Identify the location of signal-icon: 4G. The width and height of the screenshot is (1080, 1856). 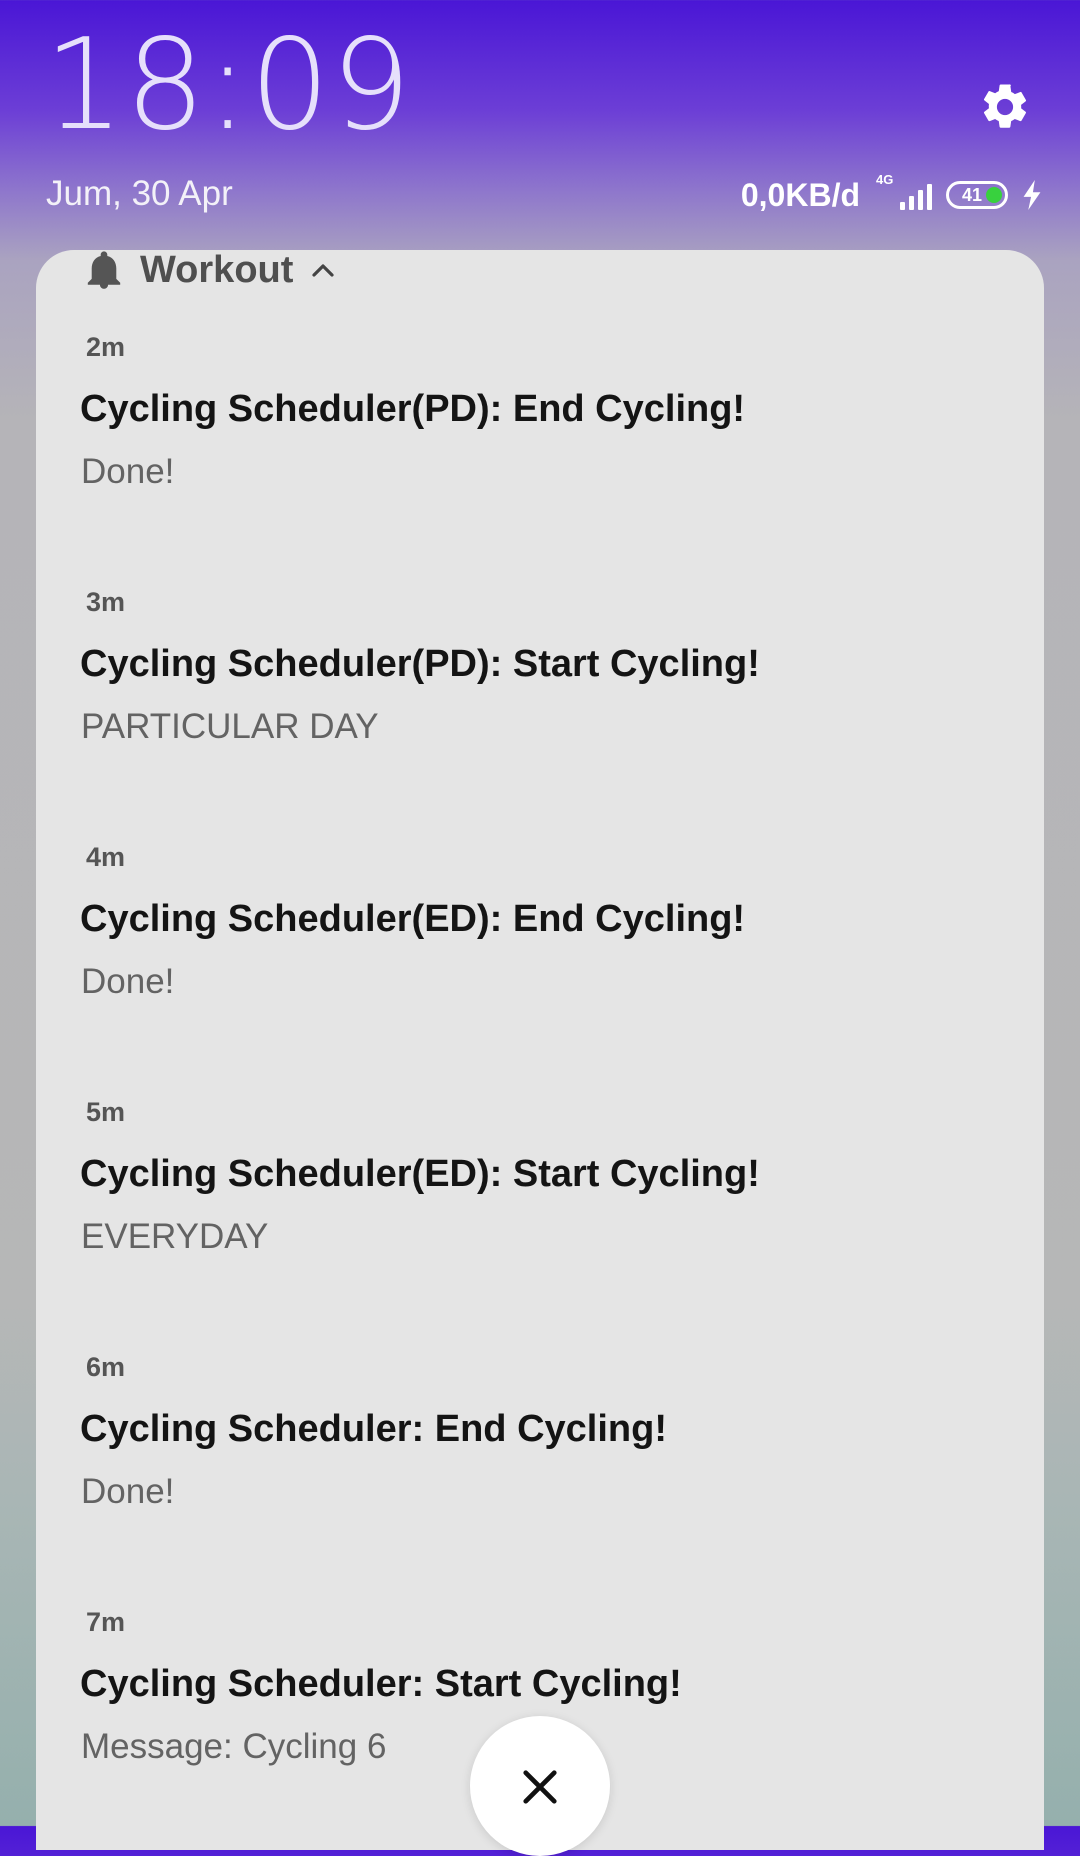
(903, 192).